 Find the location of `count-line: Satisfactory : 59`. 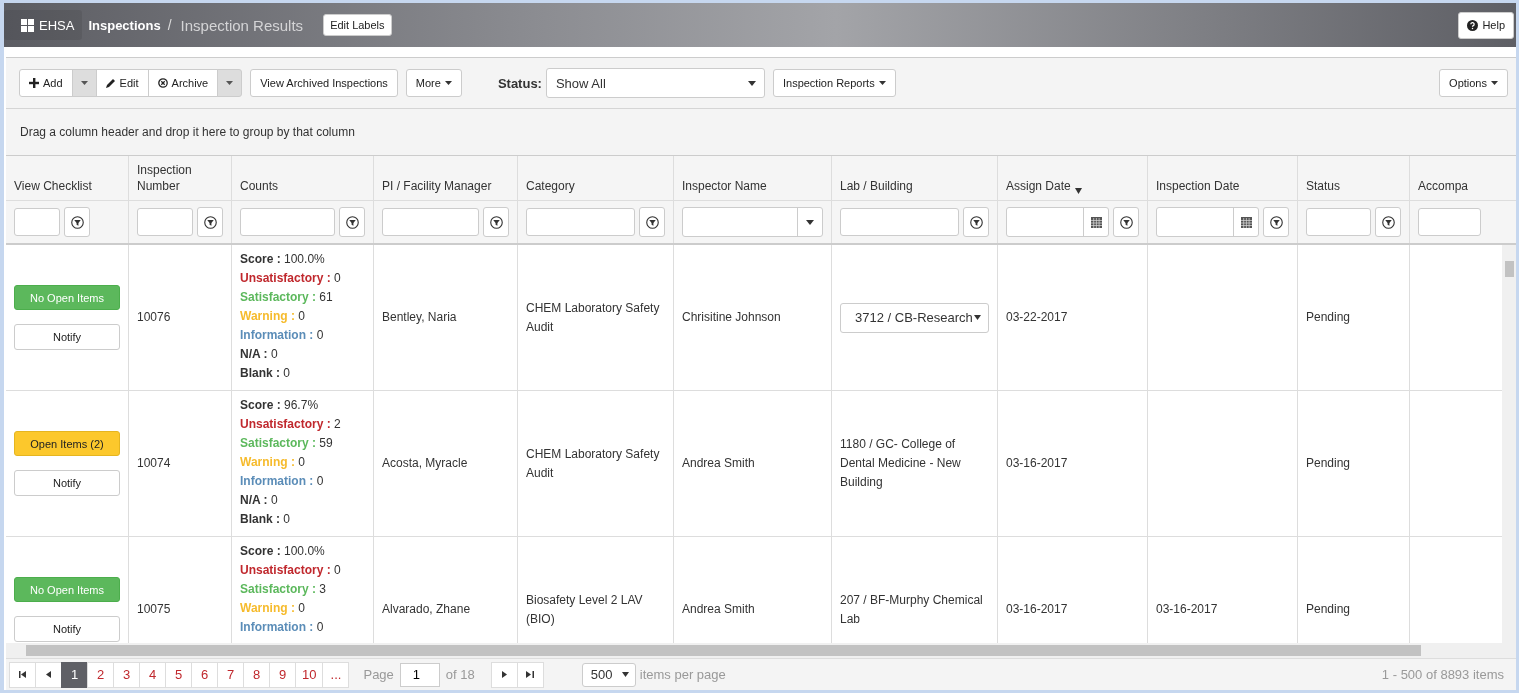

count-line: Satisfactory : 59 is located at coordinates (286, 443).